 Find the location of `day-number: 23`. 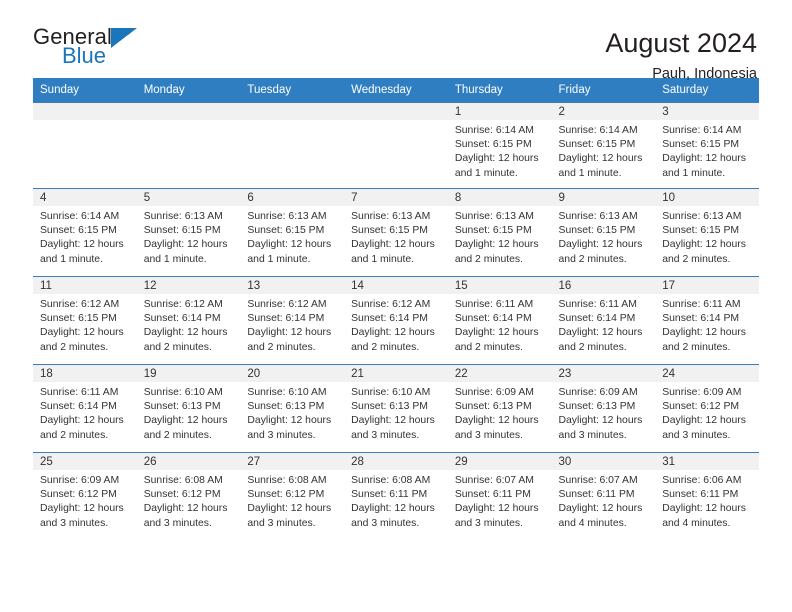

day-number: 23 is located at coordinates (603, 373).